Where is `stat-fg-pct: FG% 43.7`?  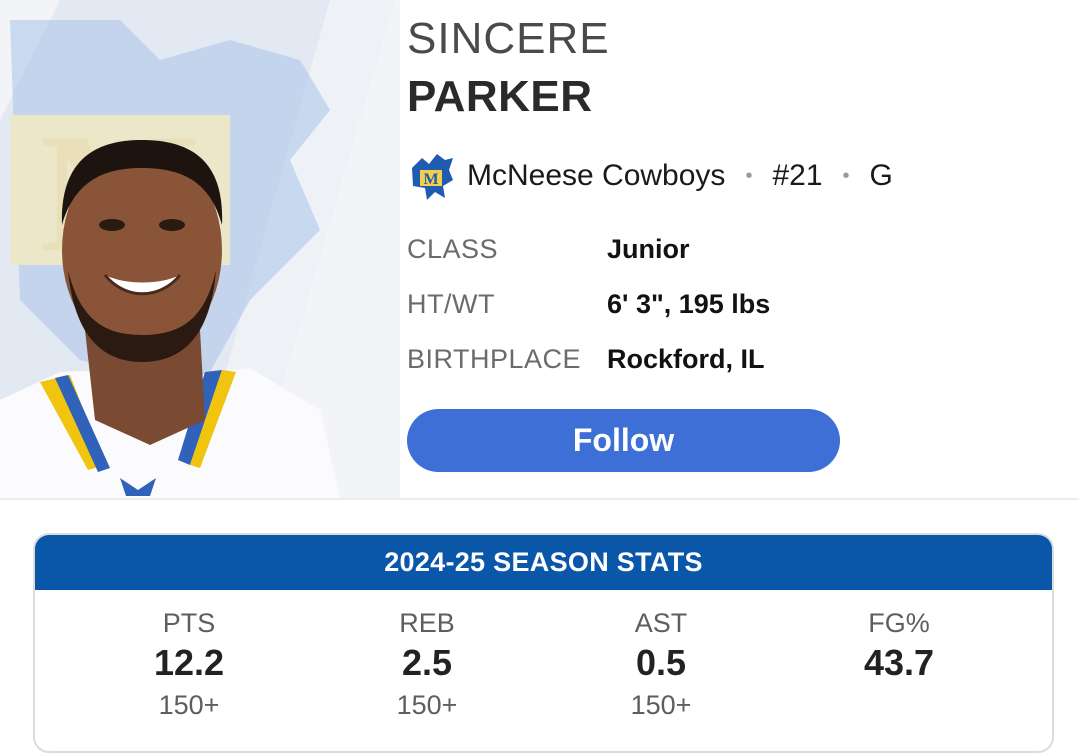
stat-fg-pct: FG% 43.7 is located at coordinates (899, 665).